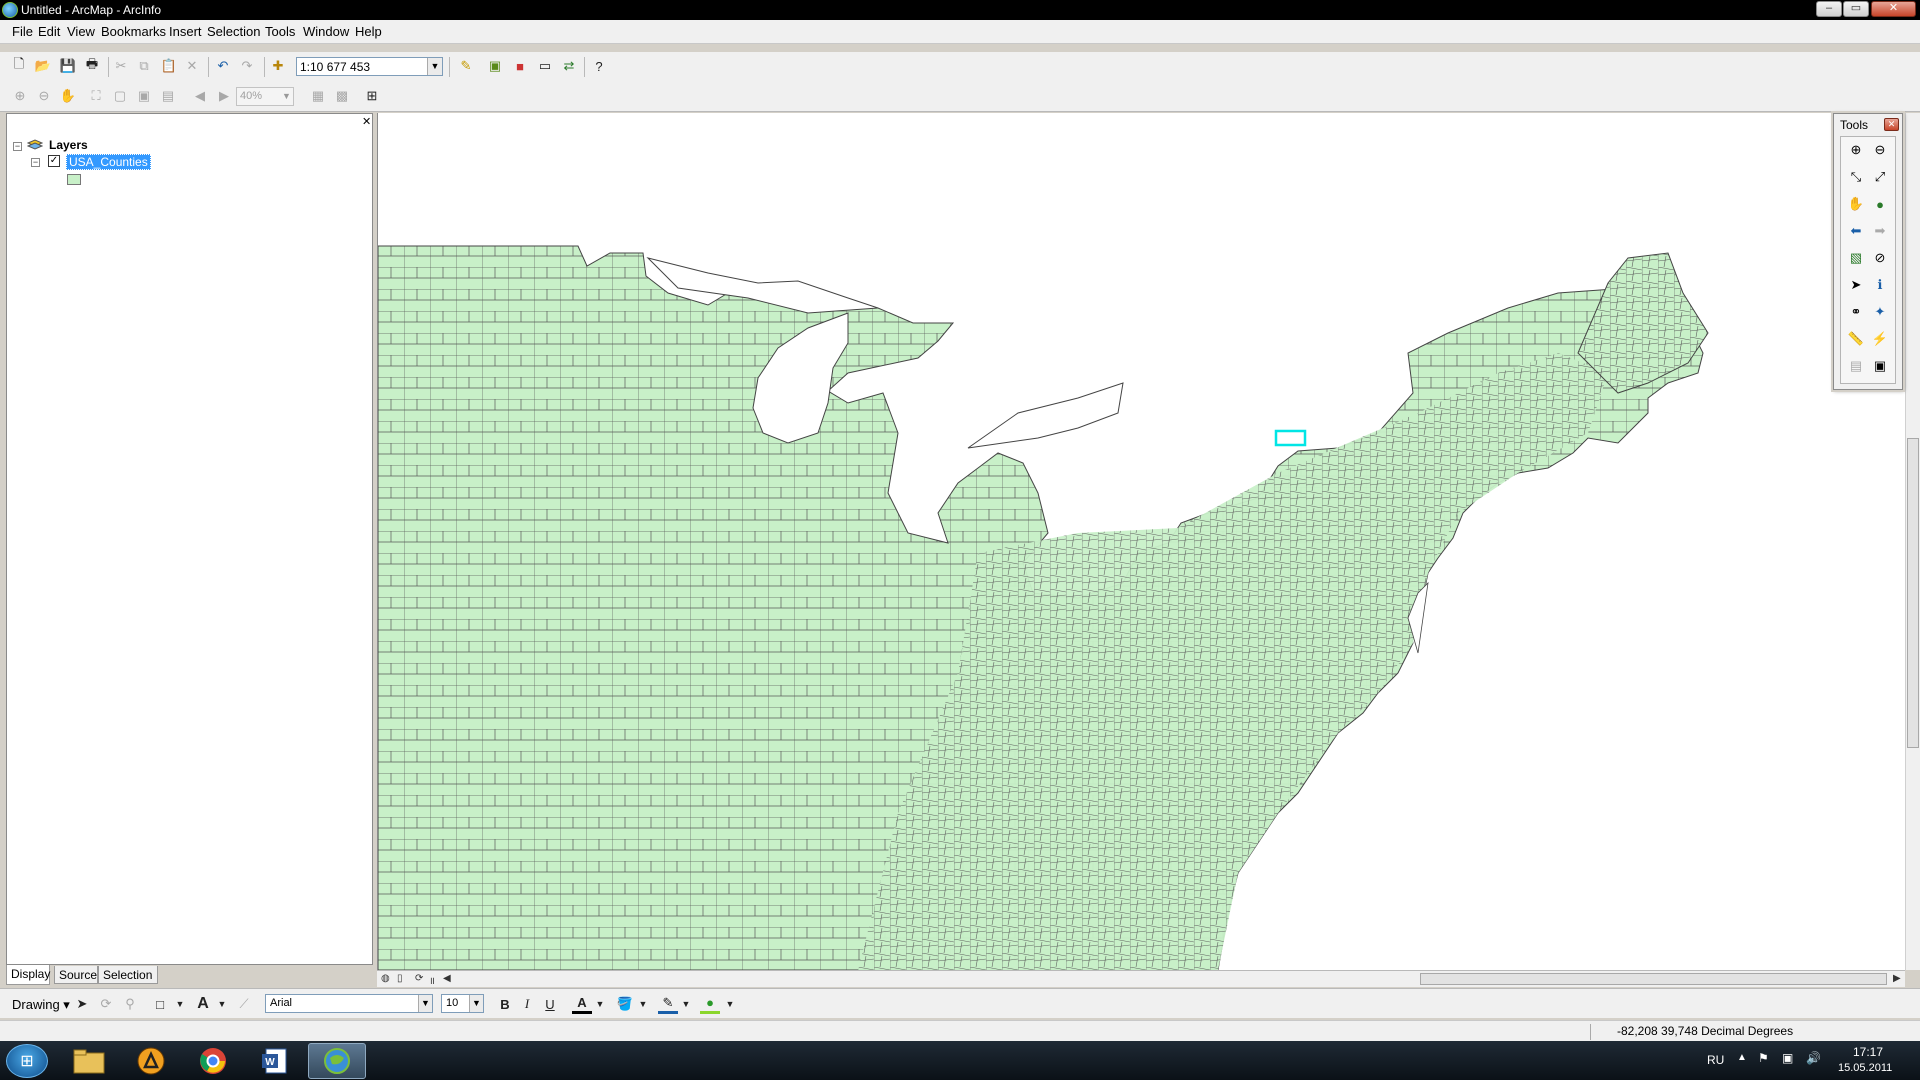 This screenshot has width=1920, height=1080. What do you see at coordinates (81, 31) in the screenshot?
I see `menu-view: View` at bounding box center [81, 31].